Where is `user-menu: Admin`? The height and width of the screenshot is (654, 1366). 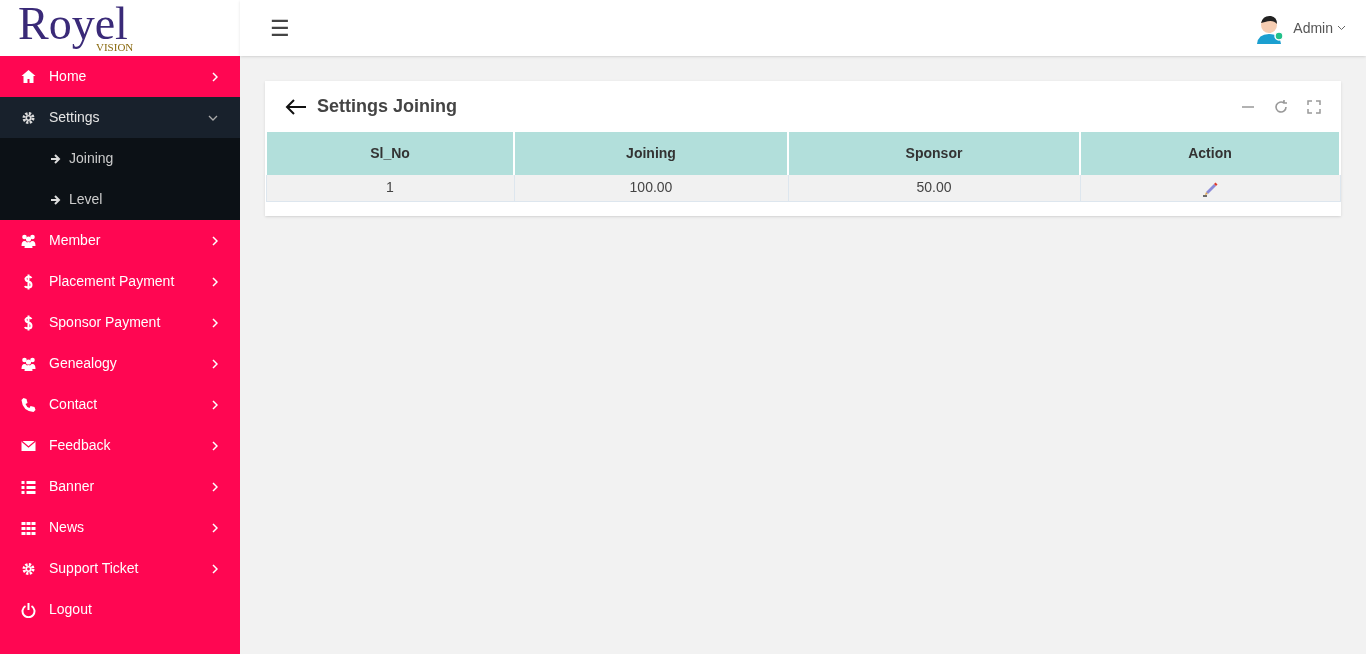
user-menu: Admin is located at coordinates (1319, 28).